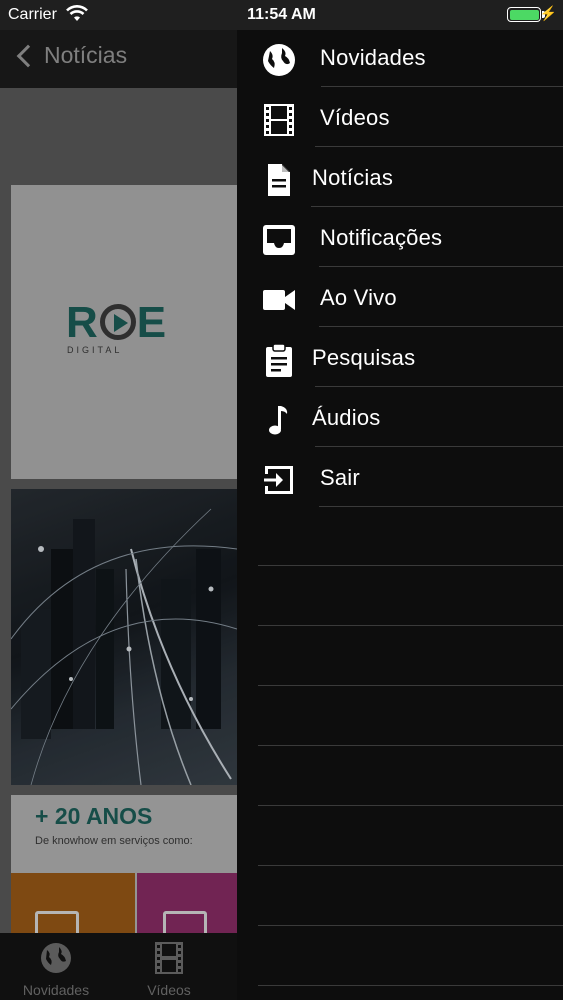  What do you see at coordinates (381, 237) in the screenshot?
I see `menu-item-notificacoes-label: Notificações` at bounding box center [381, 237].